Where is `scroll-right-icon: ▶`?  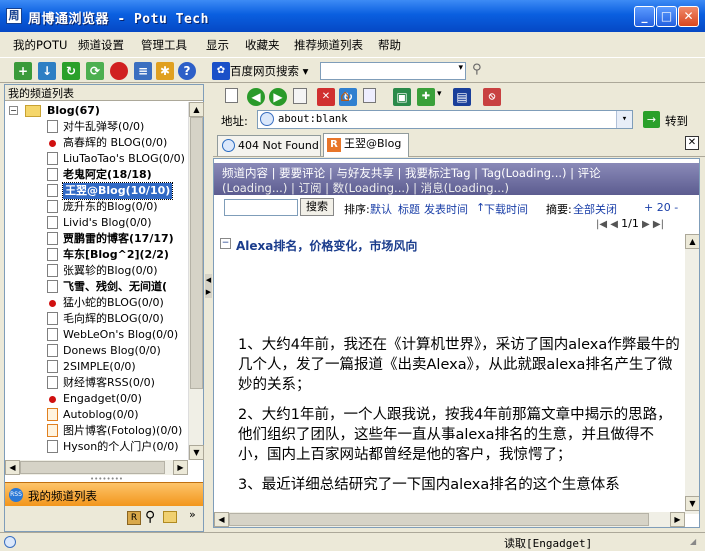
scroll-right-icon: ▶ is located at coordinates (180, 467).